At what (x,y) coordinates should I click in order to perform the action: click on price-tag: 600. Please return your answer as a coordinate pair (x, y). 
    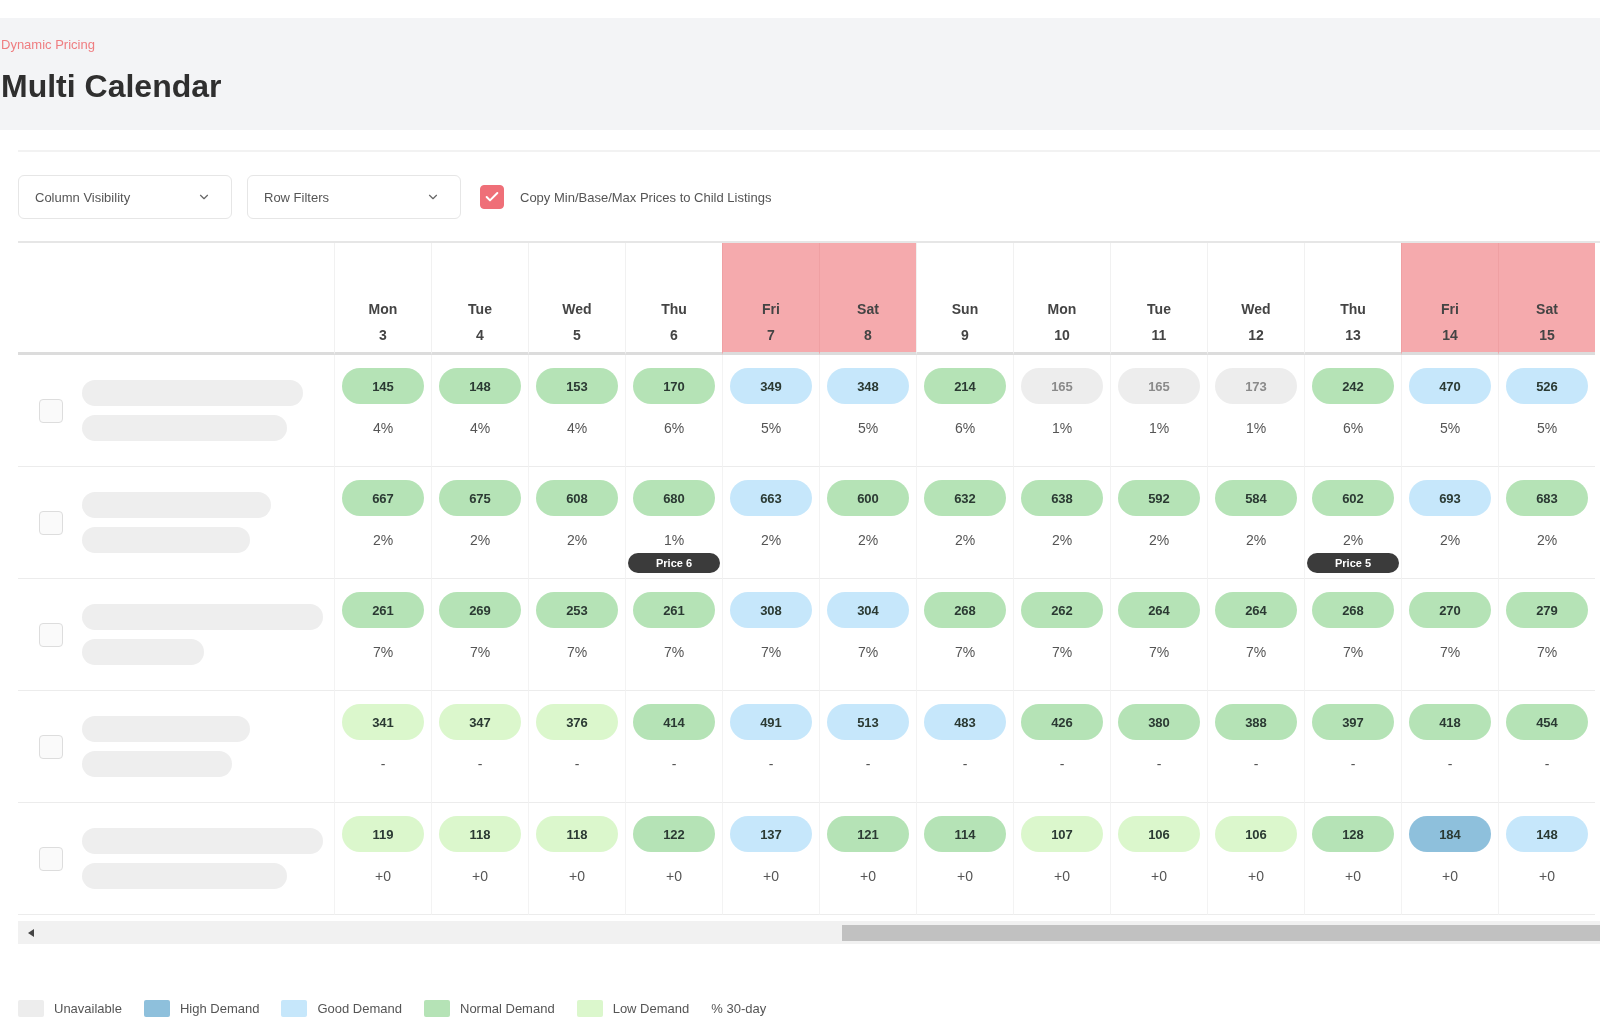
    Looking at the image, I should click on (868, 498).